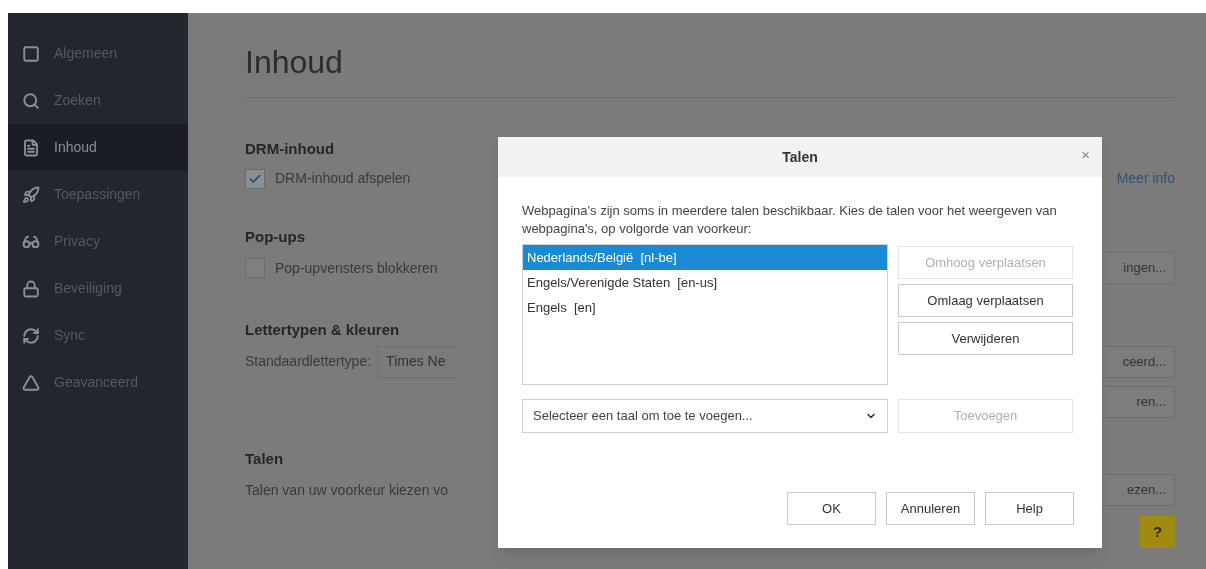  What do you see at coordinates (1085, 154) in the screenshot?
I see `close-button: ×` at bounding box center [1085, 154].